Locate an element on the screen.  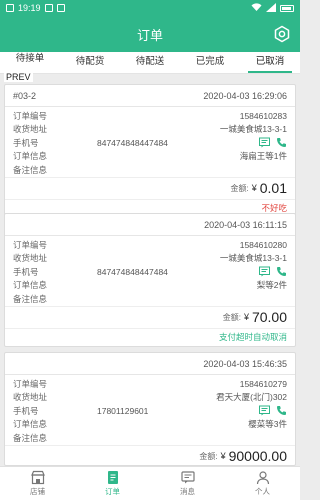
tab-pending-delivery: 待配送 is located at coordinates (150, 62).